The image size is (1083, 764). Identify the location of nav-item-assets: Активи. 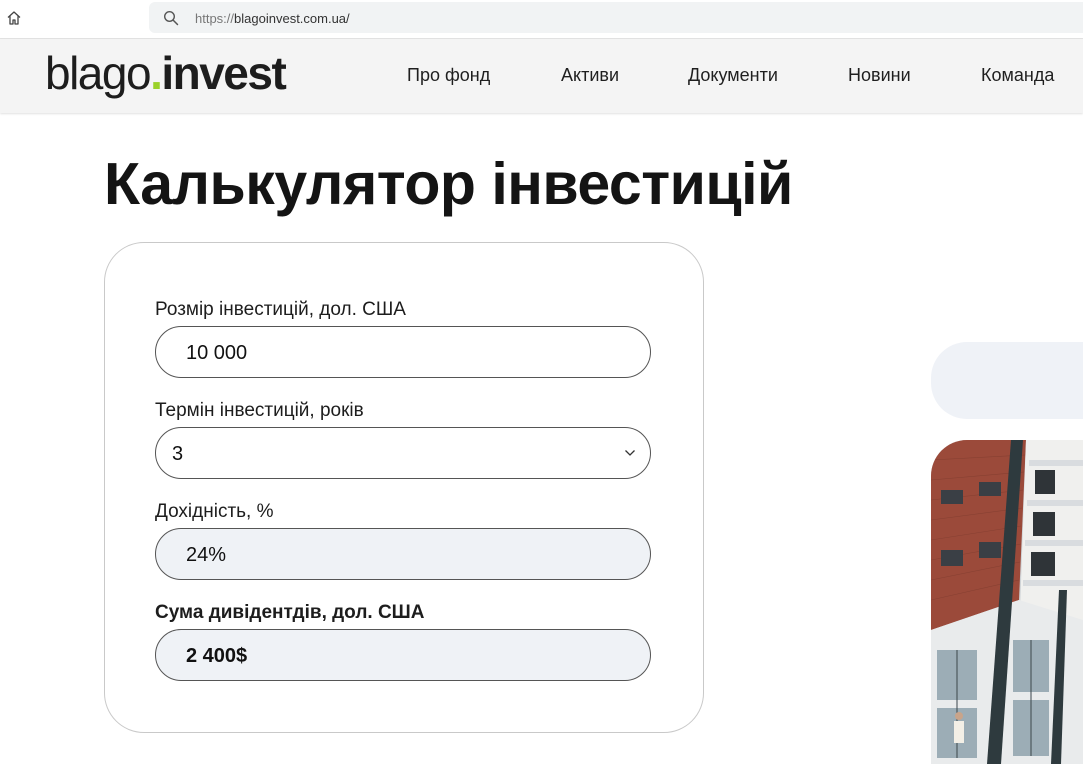
(590, 75).